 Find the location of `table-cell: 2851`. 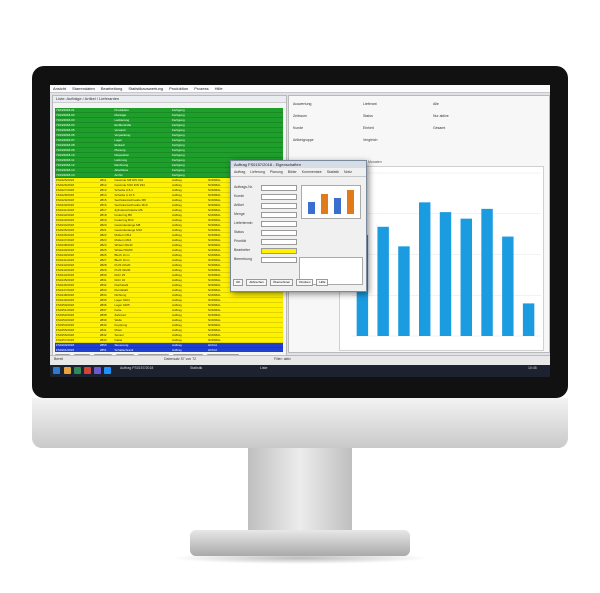

table-cell: 2851 is located at coordinates (103, 350).